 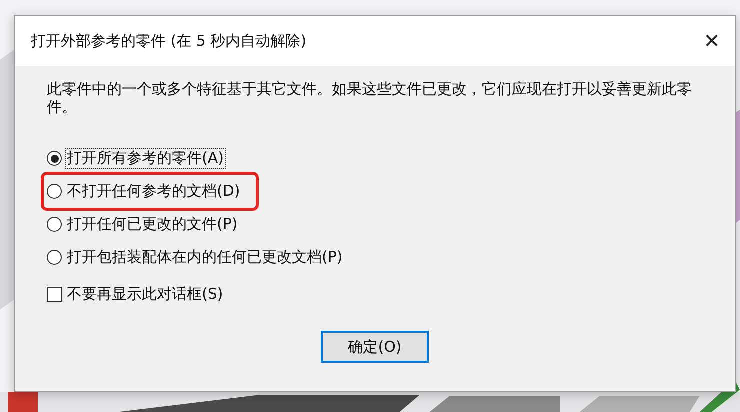 I want to click on window-title: 打开外部参考的零件 (在 5 秒内自动解除), so click(x=169, y=41).